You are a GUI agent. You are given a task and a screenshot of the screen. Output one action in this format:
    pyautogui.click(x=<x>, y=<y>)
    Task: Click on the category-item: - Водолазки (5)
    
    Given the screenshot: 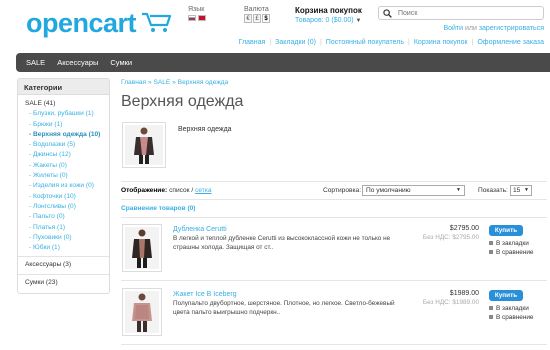 What is the action you would take?
    pyautogui.click(x=63, y=145)
    